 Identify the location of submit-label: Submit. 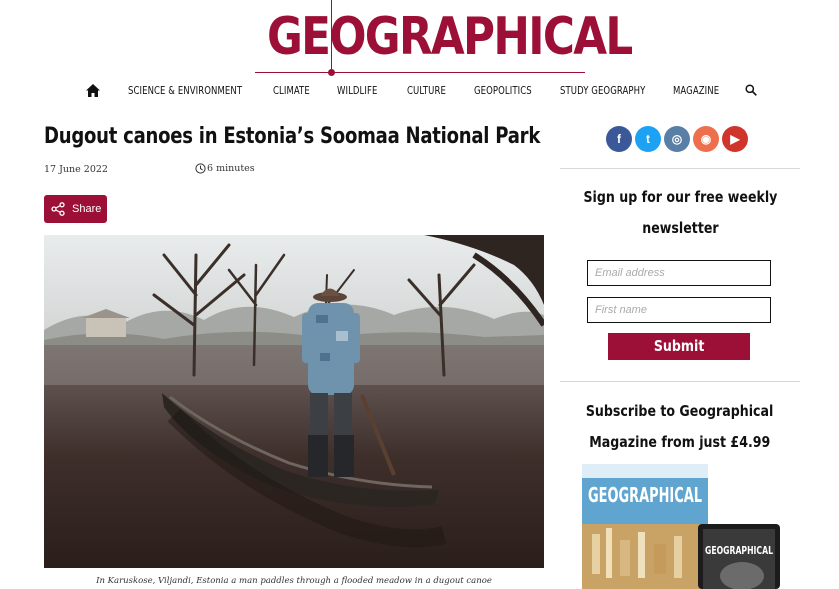
(679, 346).